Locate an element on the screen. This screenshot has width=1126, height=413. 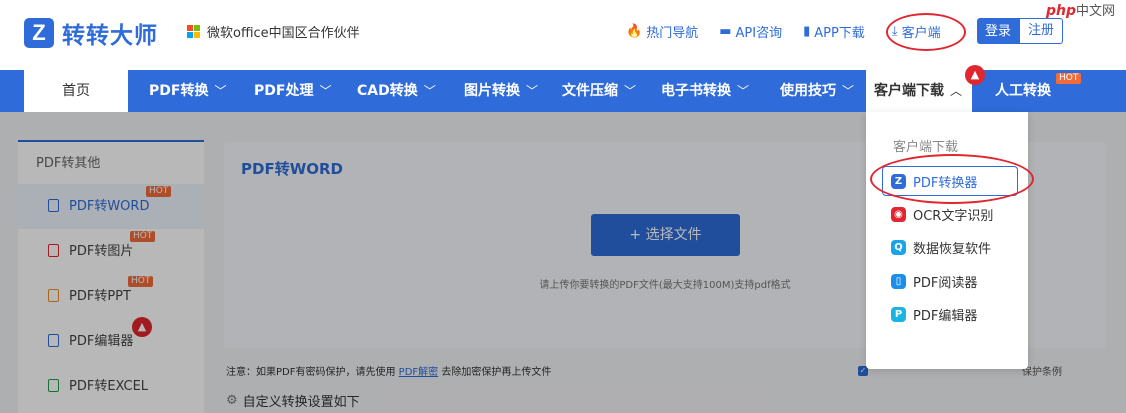
dropdown-item-data-recovery: Q 数据恢复软件 is located at coordinates (941, 247).